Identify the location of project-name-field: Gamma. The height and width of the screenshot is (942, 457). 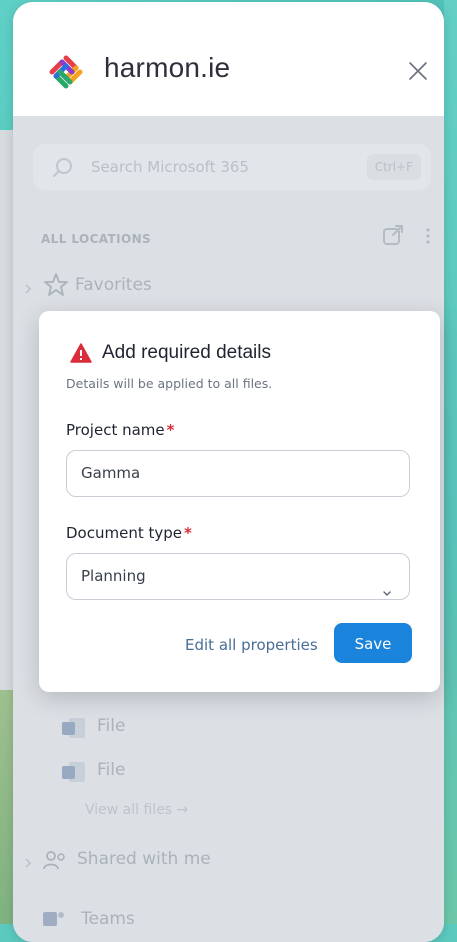
(238, 473).